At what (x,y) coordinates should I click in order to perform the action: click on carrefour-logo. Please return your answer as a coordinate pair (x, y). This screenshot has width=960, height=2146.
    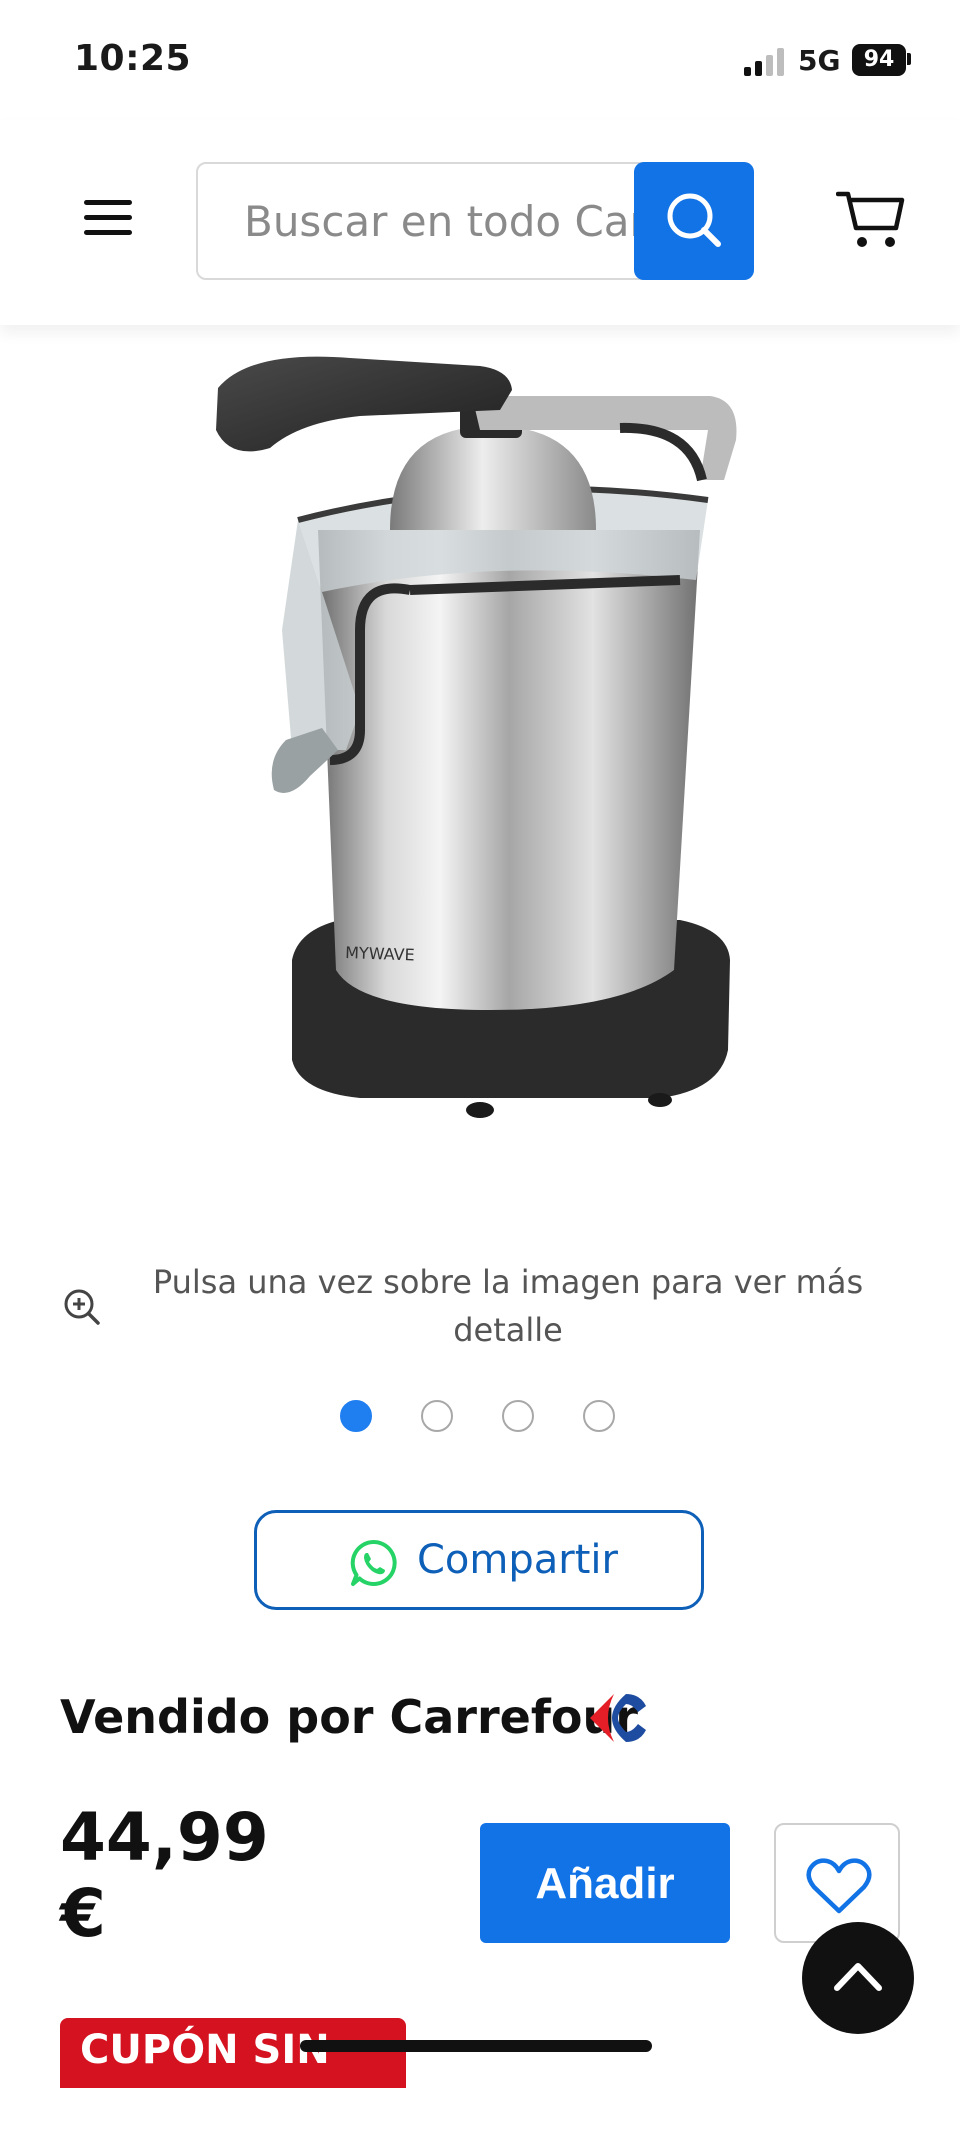
    Looking at the image, I should click on (618, 1718).